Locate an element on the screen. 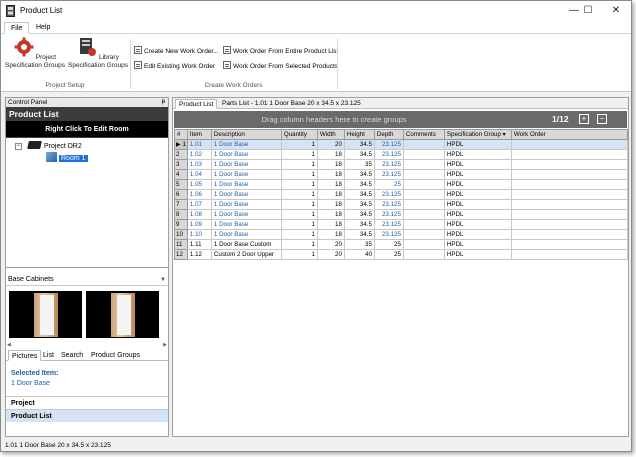 The image size is (636, 457). table-cell: 20 is located at coordinates (330, 144).